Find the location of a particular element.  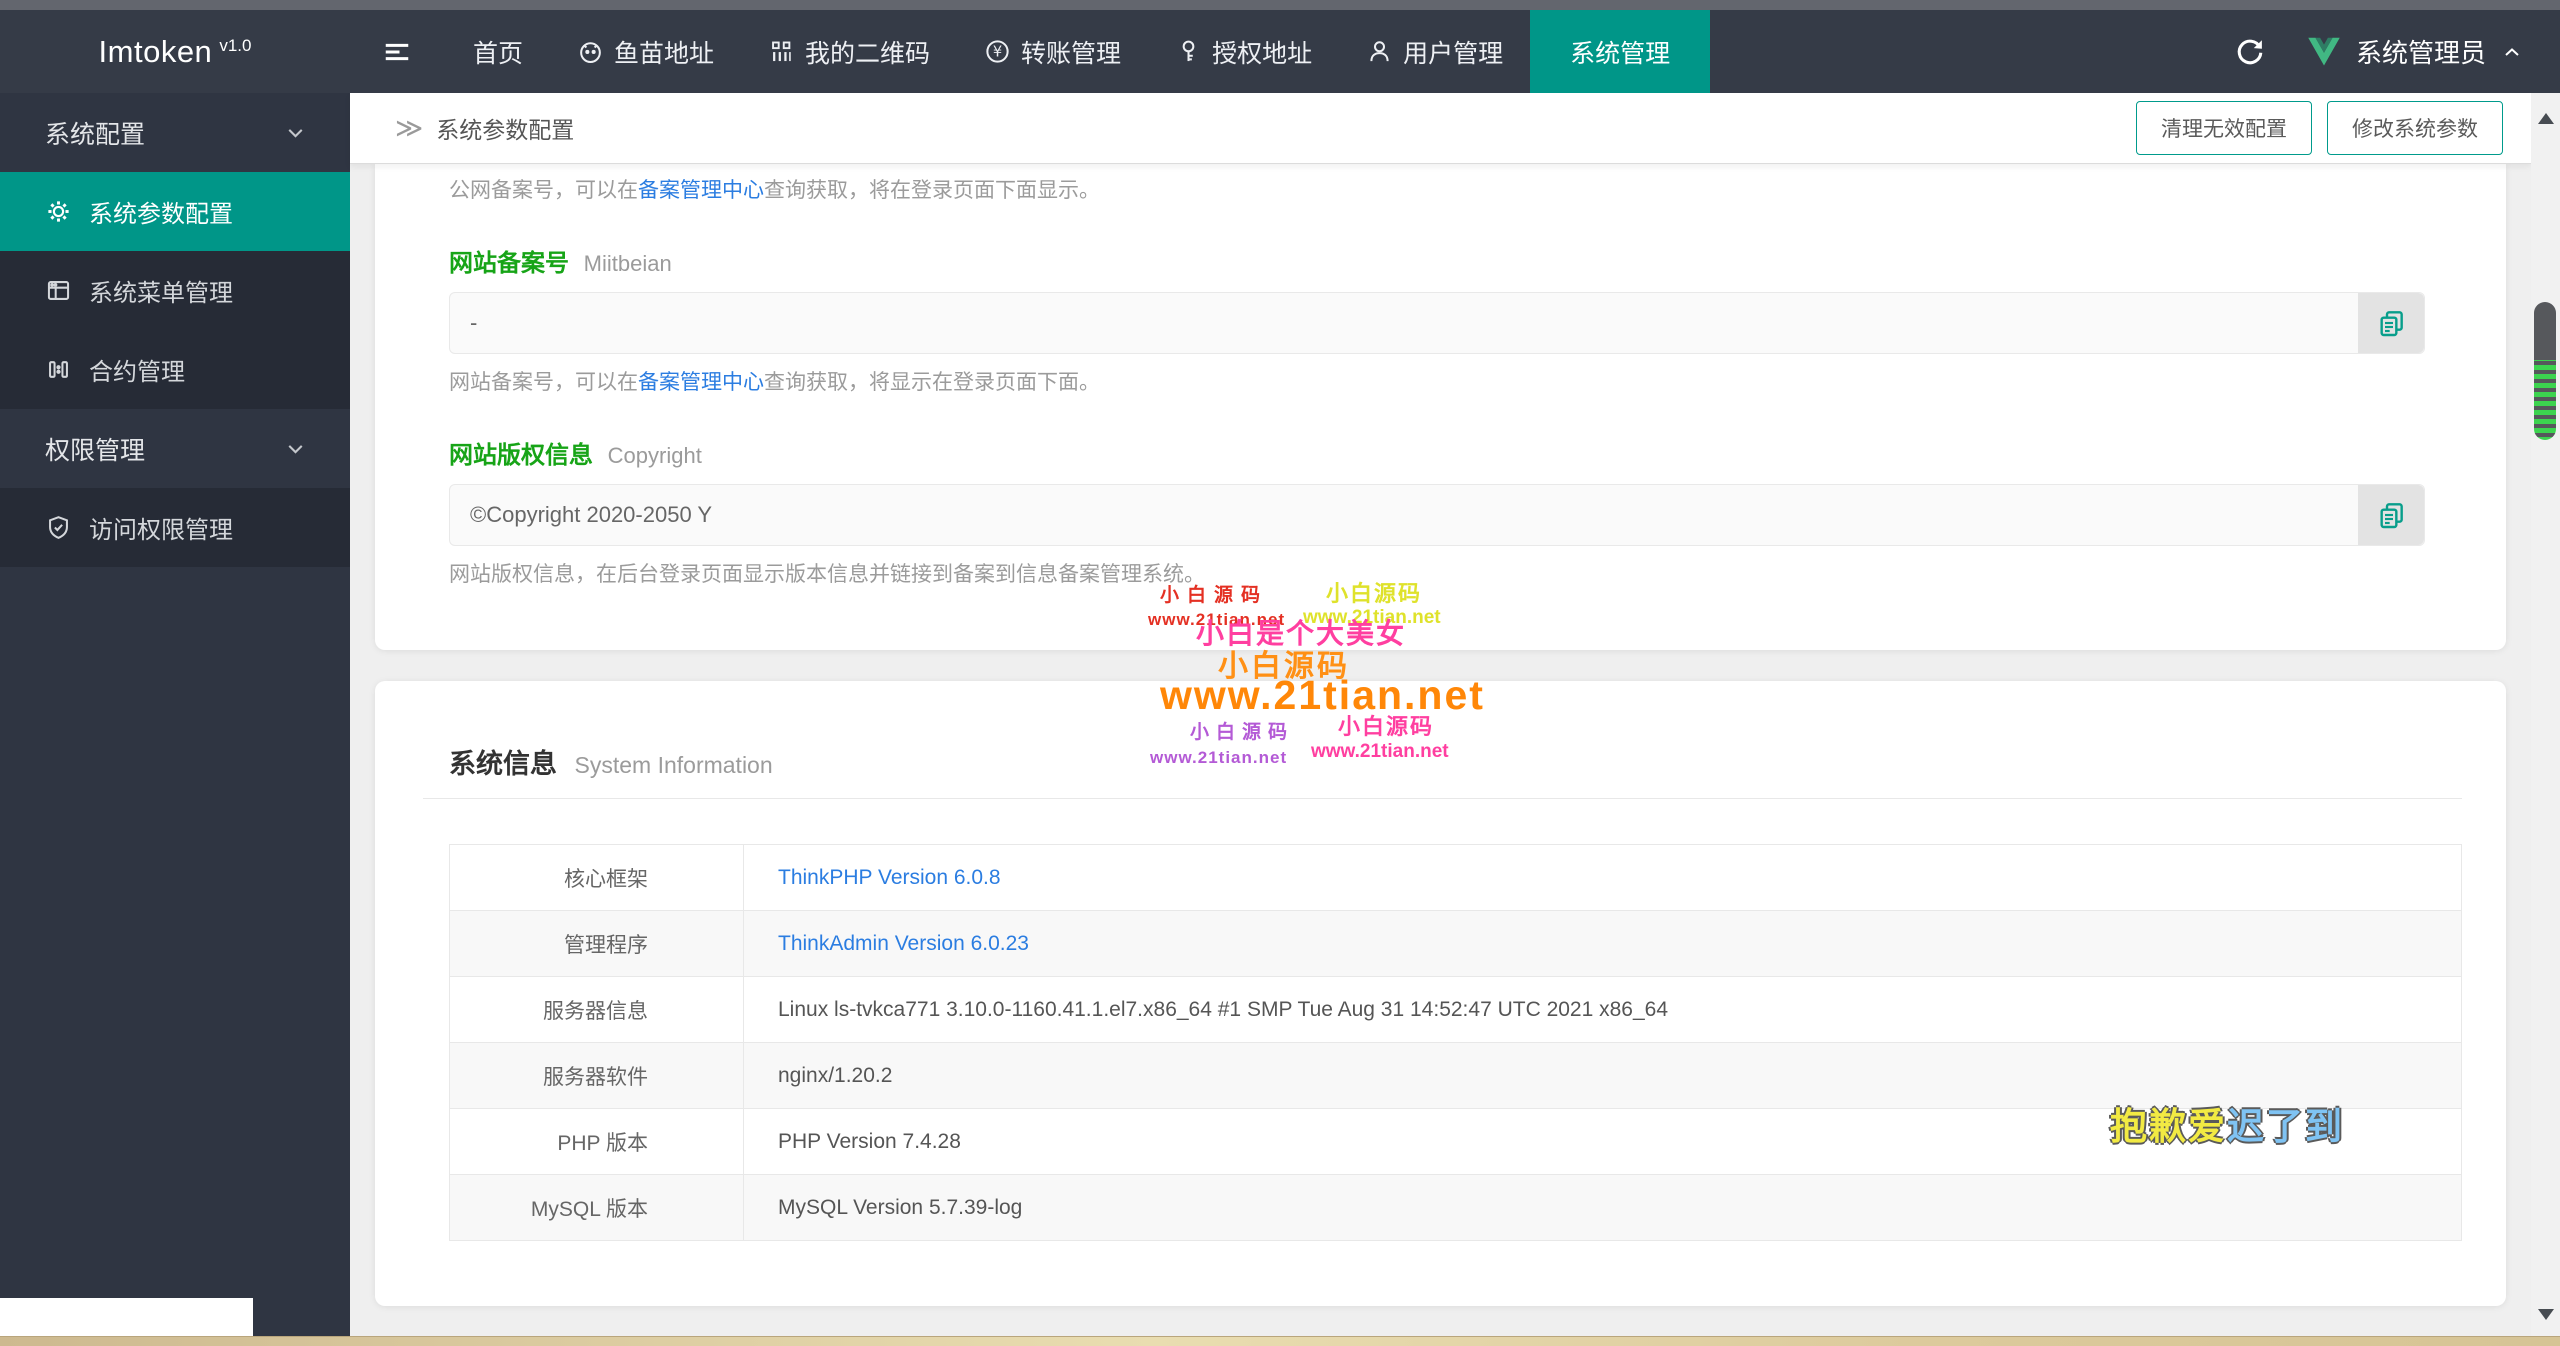

gear-icon is located at coordinates (58, 211).